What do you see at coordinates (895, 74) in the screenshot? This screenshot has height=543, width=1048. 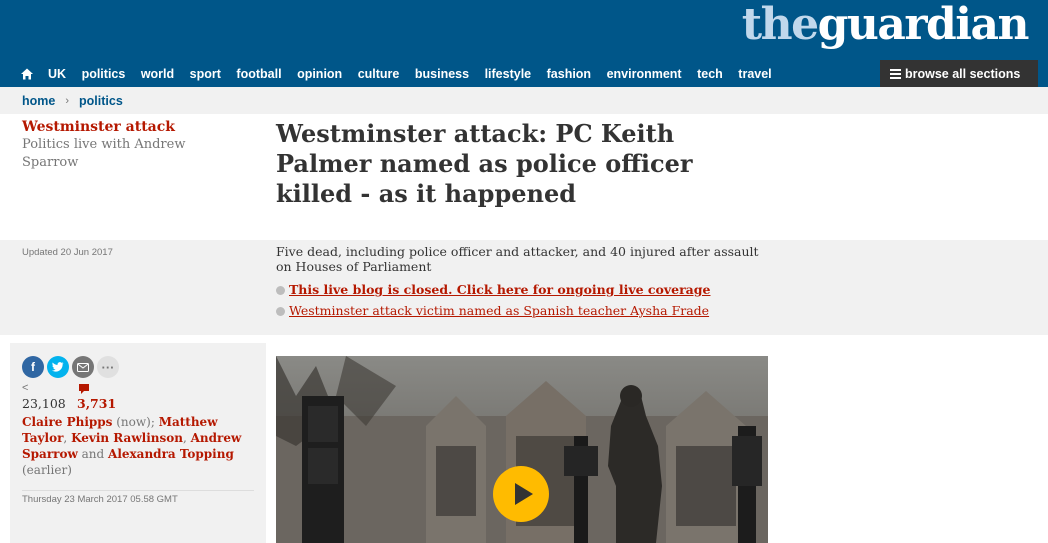 I see `menu-icon` at bounding box center [895, 74].